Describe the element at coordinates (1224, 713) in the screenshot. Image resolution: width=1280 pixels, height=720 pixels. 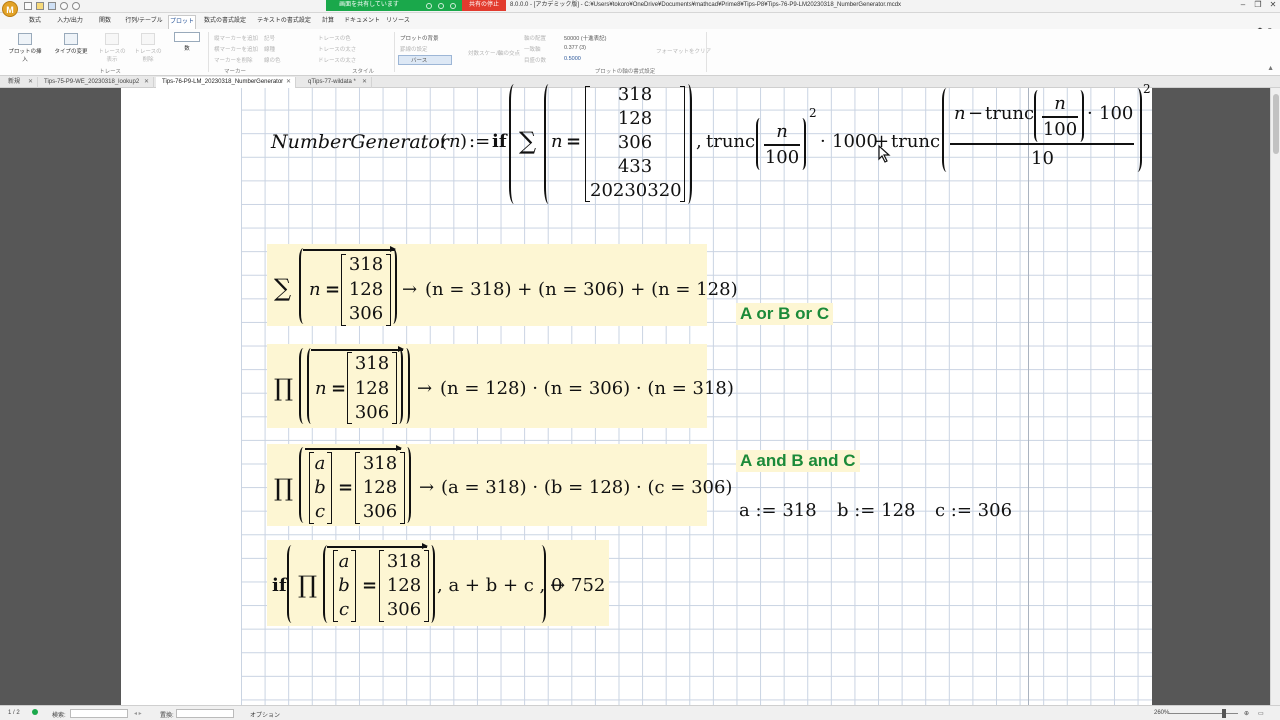
I see `zoom-slider-handle` at that location.